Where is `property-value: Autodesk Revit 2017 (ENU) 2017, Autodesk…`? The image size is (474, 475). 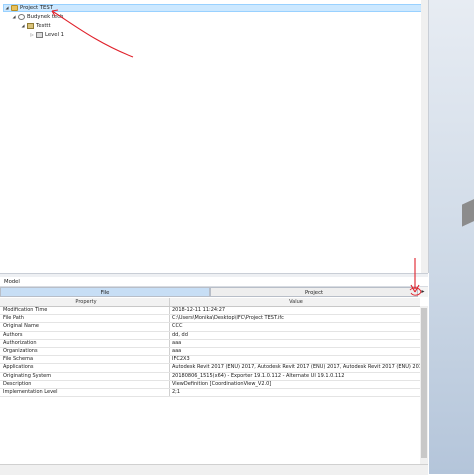 property-value: Autodesk Revit 2017 (ENU) 2017, Autodesk… is located at coordinates (296, 367).